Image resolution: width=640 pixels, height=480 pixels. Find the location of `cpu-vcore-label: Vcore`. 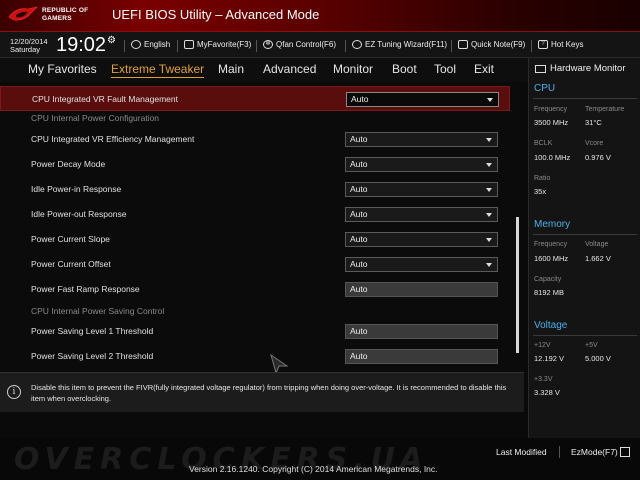

cpu-vcore-label: Vcore is located at coordinates (594, 143).